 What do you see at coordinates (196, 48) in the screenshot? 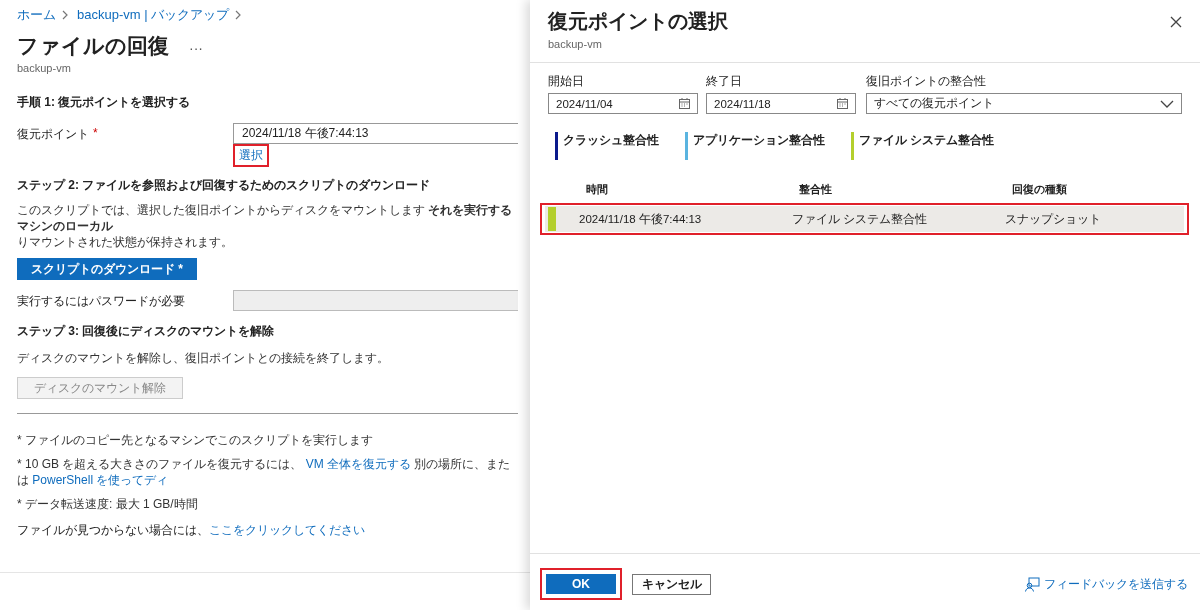
I see `more-button: ···` at bounding box center [196, 48].